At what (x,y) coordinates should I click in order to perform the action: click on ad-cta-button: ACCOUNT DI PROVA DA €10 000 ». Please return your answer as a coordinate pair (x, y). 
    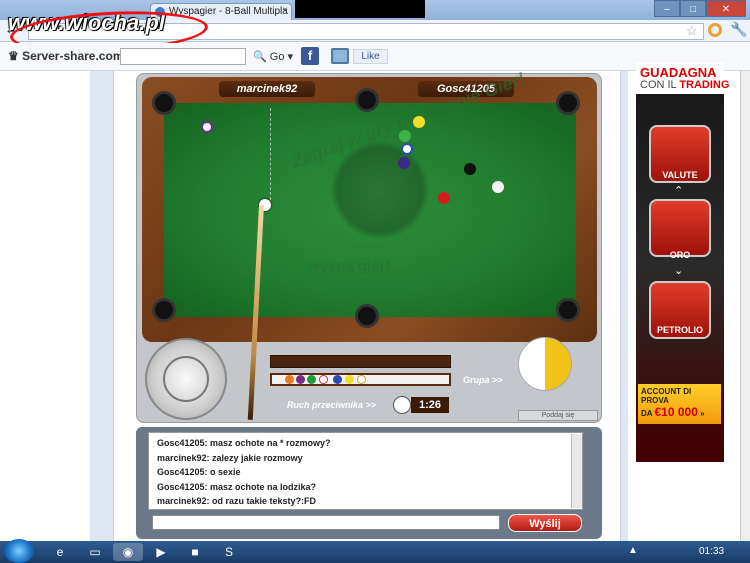
    Looking at the image, I should click on (679, 404).